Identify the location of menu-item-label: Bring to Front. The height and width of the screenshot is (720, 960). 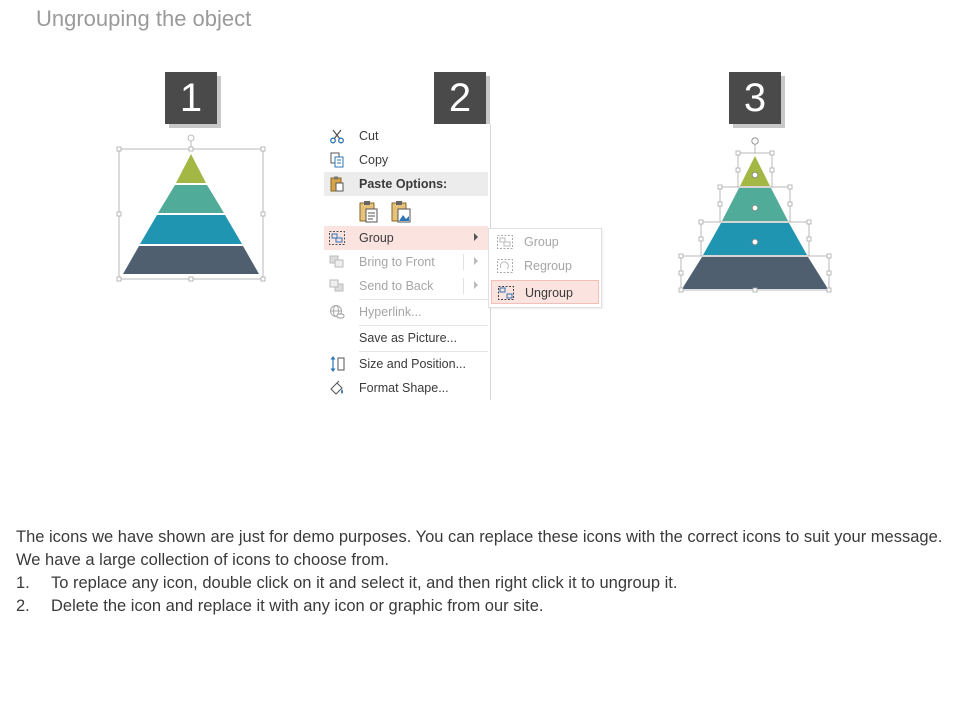
(397, 262).